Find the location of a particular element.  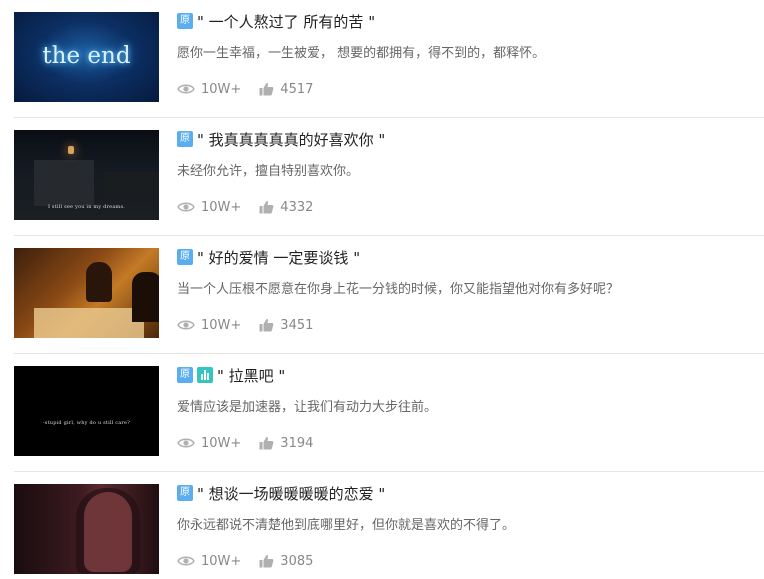

article-title: " 想谈一场暖暖暖暖的恋爱 " is located at coordinates (291, 493).